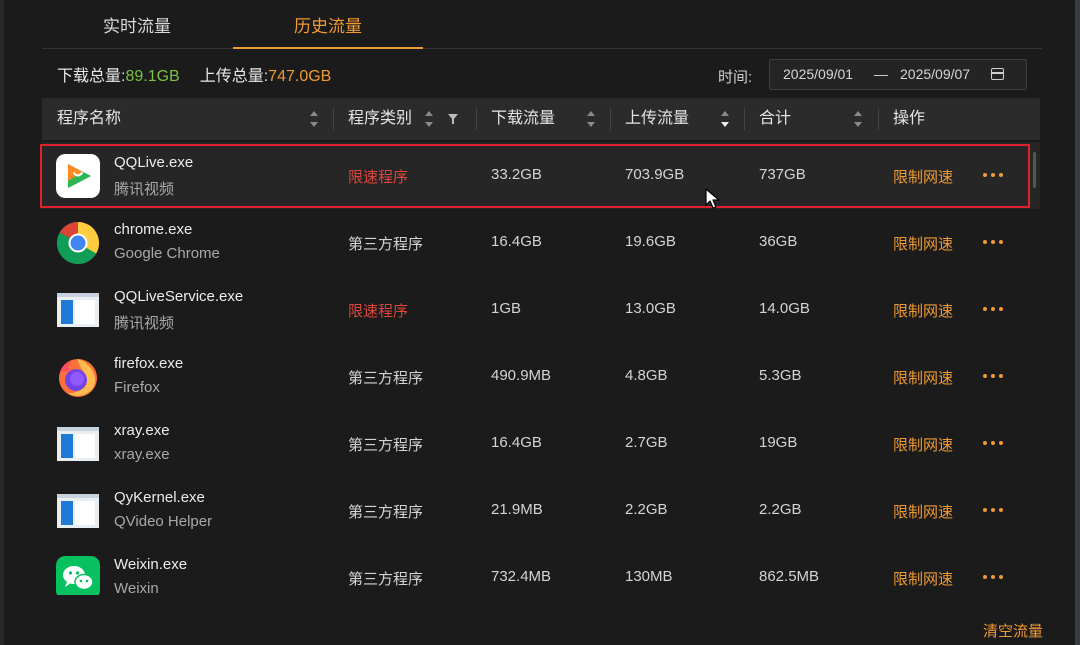 This screenshot has width=1080, height=645. I want to click on mouse-cursor-icon, so click(712, 198).